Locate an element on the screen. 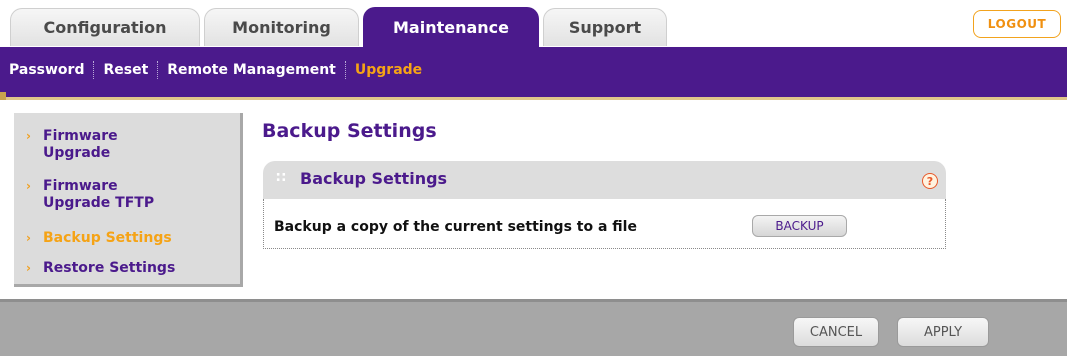  backup-button: BACKUP is located at coordinates (799, 226).